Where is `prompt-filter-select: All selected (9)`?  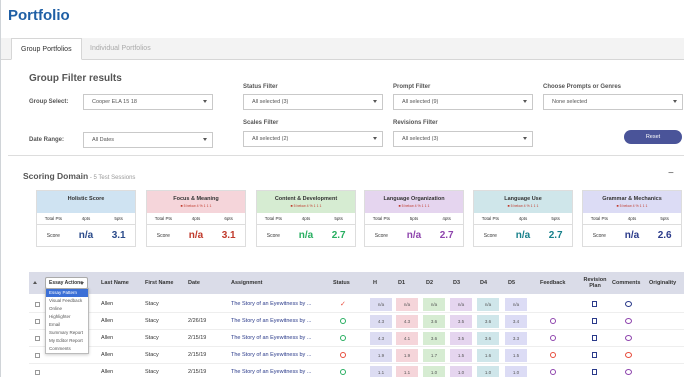 prompt-filter-select: All selected (9) is located at coordinates (463, 102).